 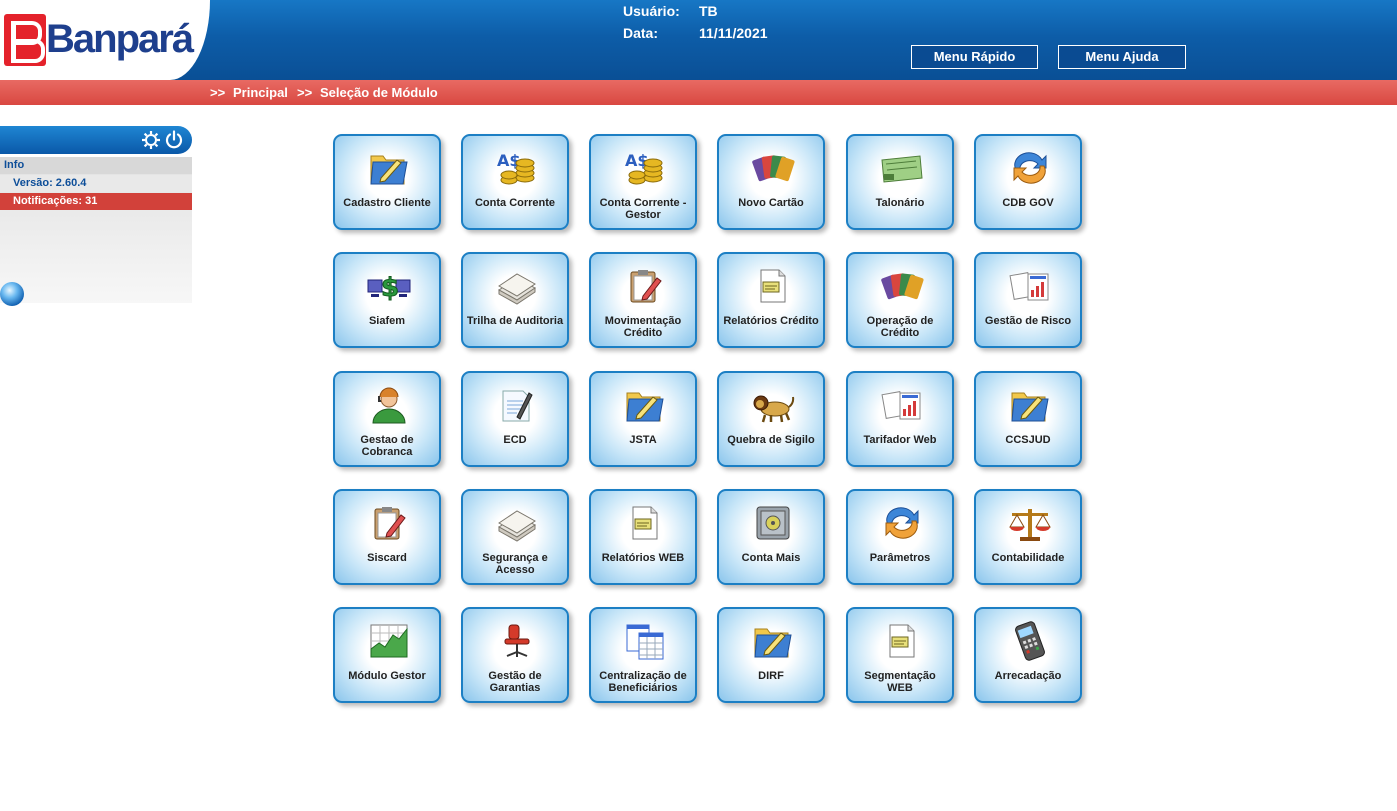 What do you see at coordinates (96, 201) in the screenshot?
I see `sidebar-notifications: Notificações: 31` at bounding box center [96, 201].